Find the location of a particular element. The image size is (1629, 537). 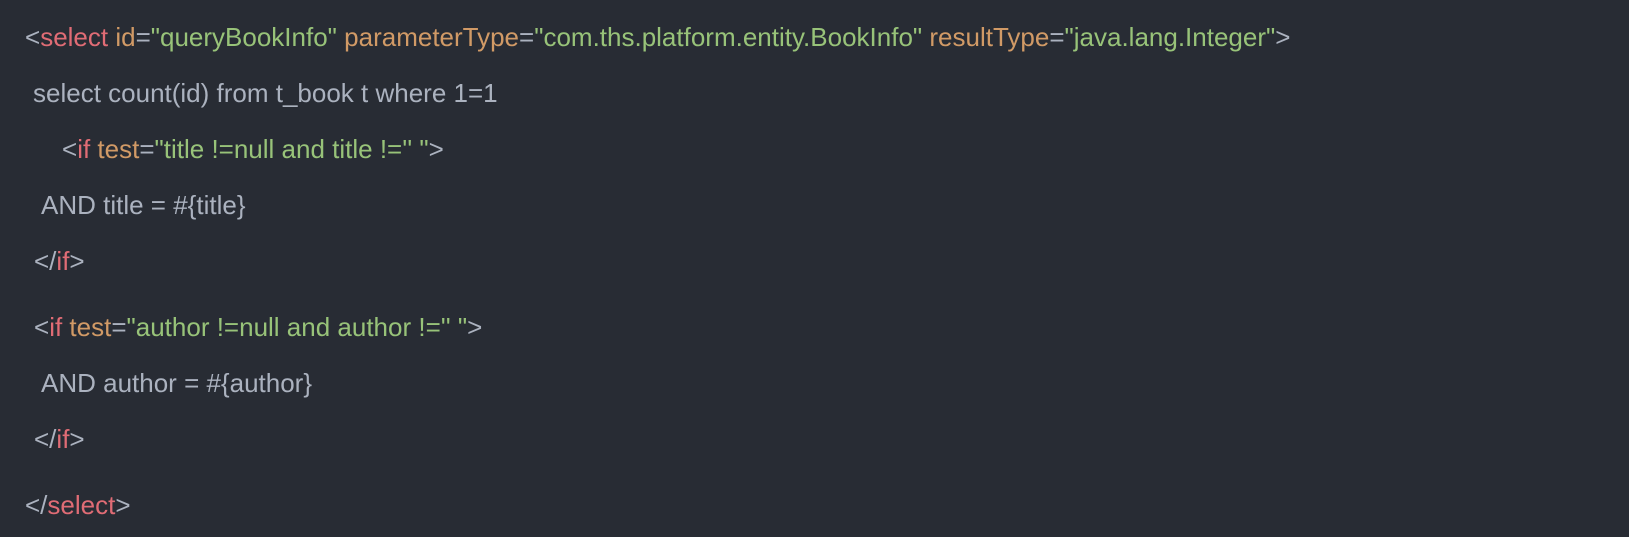

code-line-sql: select count(id) from t_book t where 1=1 is located at coordinates (265, 93).